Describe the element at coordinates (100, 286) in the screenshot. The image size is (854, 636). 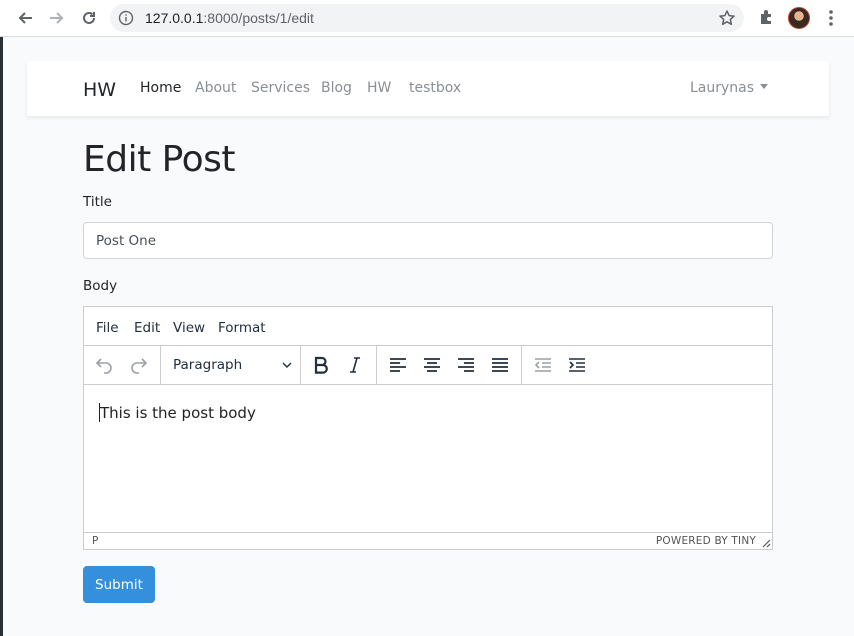
I see `body-label: Body` at that location.